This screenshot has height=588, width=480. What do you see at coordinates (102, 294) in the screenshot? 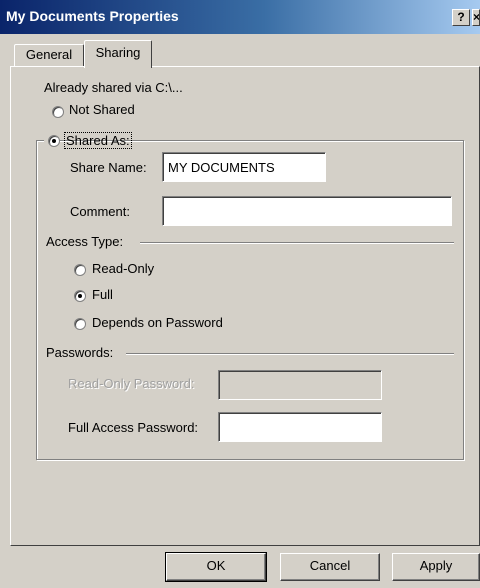
I see `full-label: Full` at bounding box center [102, 294].